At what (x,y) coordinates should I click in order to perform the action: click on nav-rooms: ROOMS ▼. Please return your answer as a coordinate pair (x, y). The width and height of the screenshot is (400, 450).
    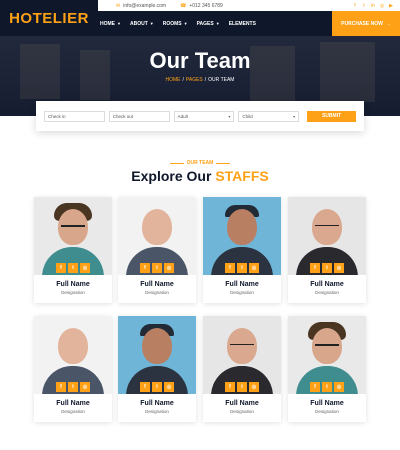
    Looking at the image, I should click on (175, 24).